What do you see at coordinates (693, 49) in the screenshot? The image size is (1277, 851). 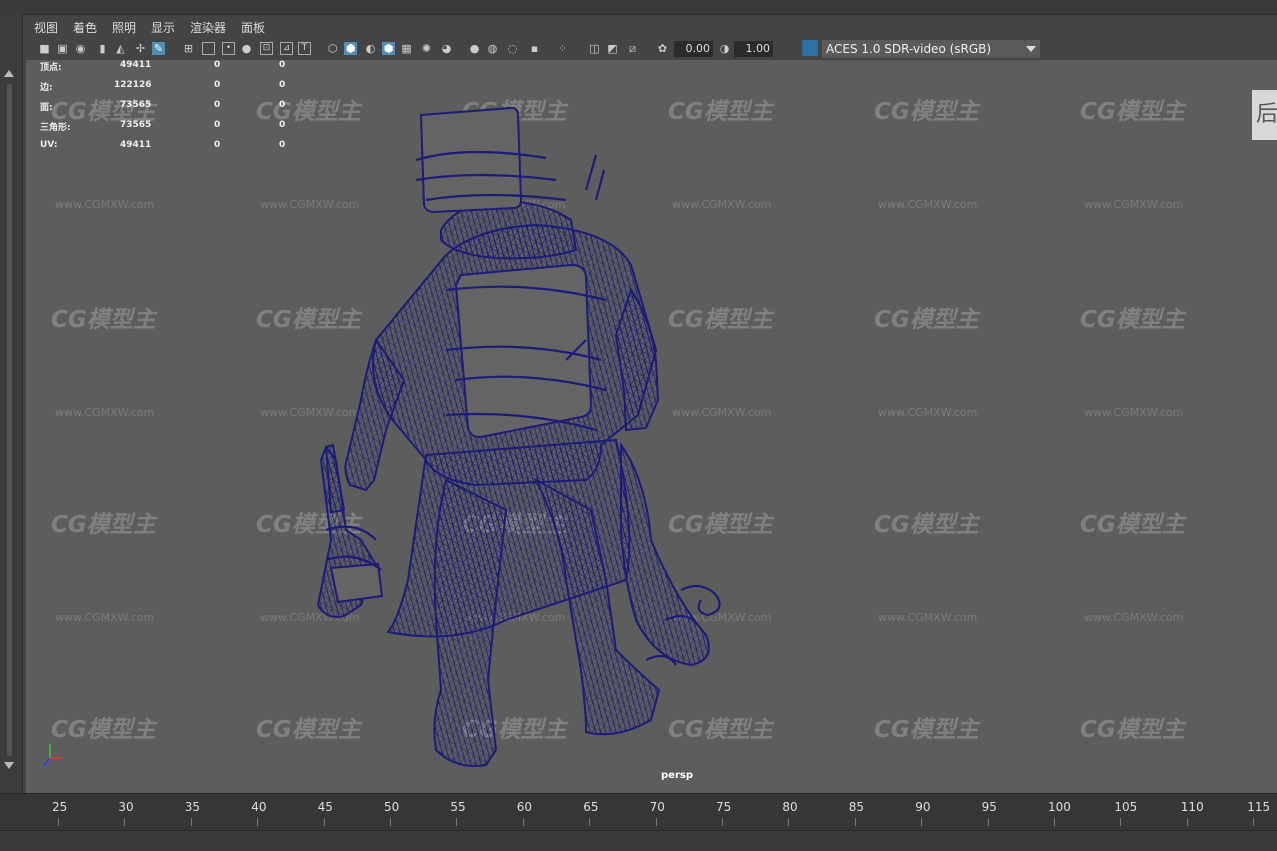 I see `exposure-field: 0.00` at bounding box center [693, 49].